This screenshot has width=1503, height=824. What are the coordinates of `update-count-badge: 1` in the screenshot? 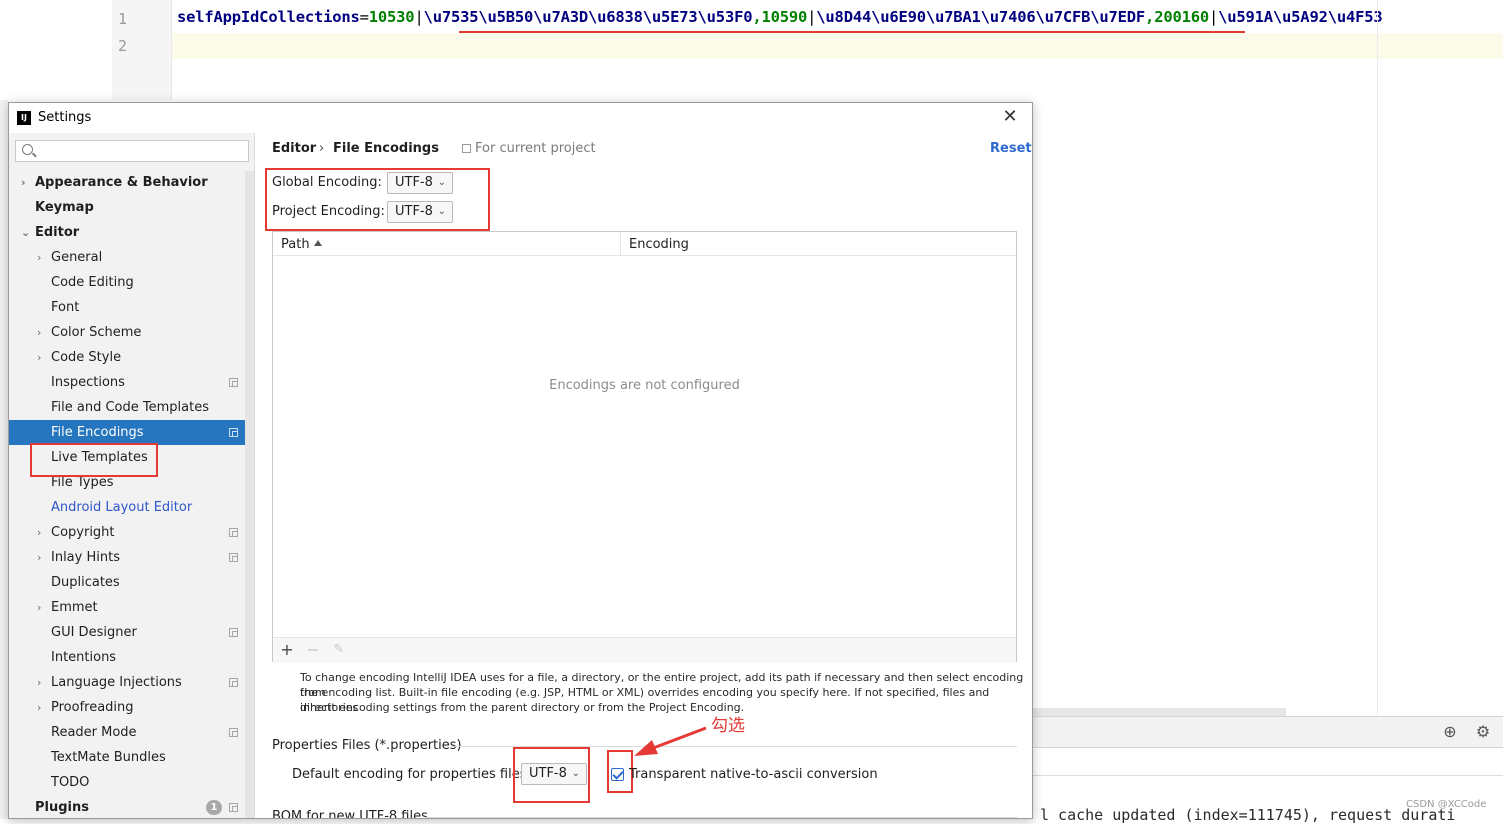 It's located at (214, 807).